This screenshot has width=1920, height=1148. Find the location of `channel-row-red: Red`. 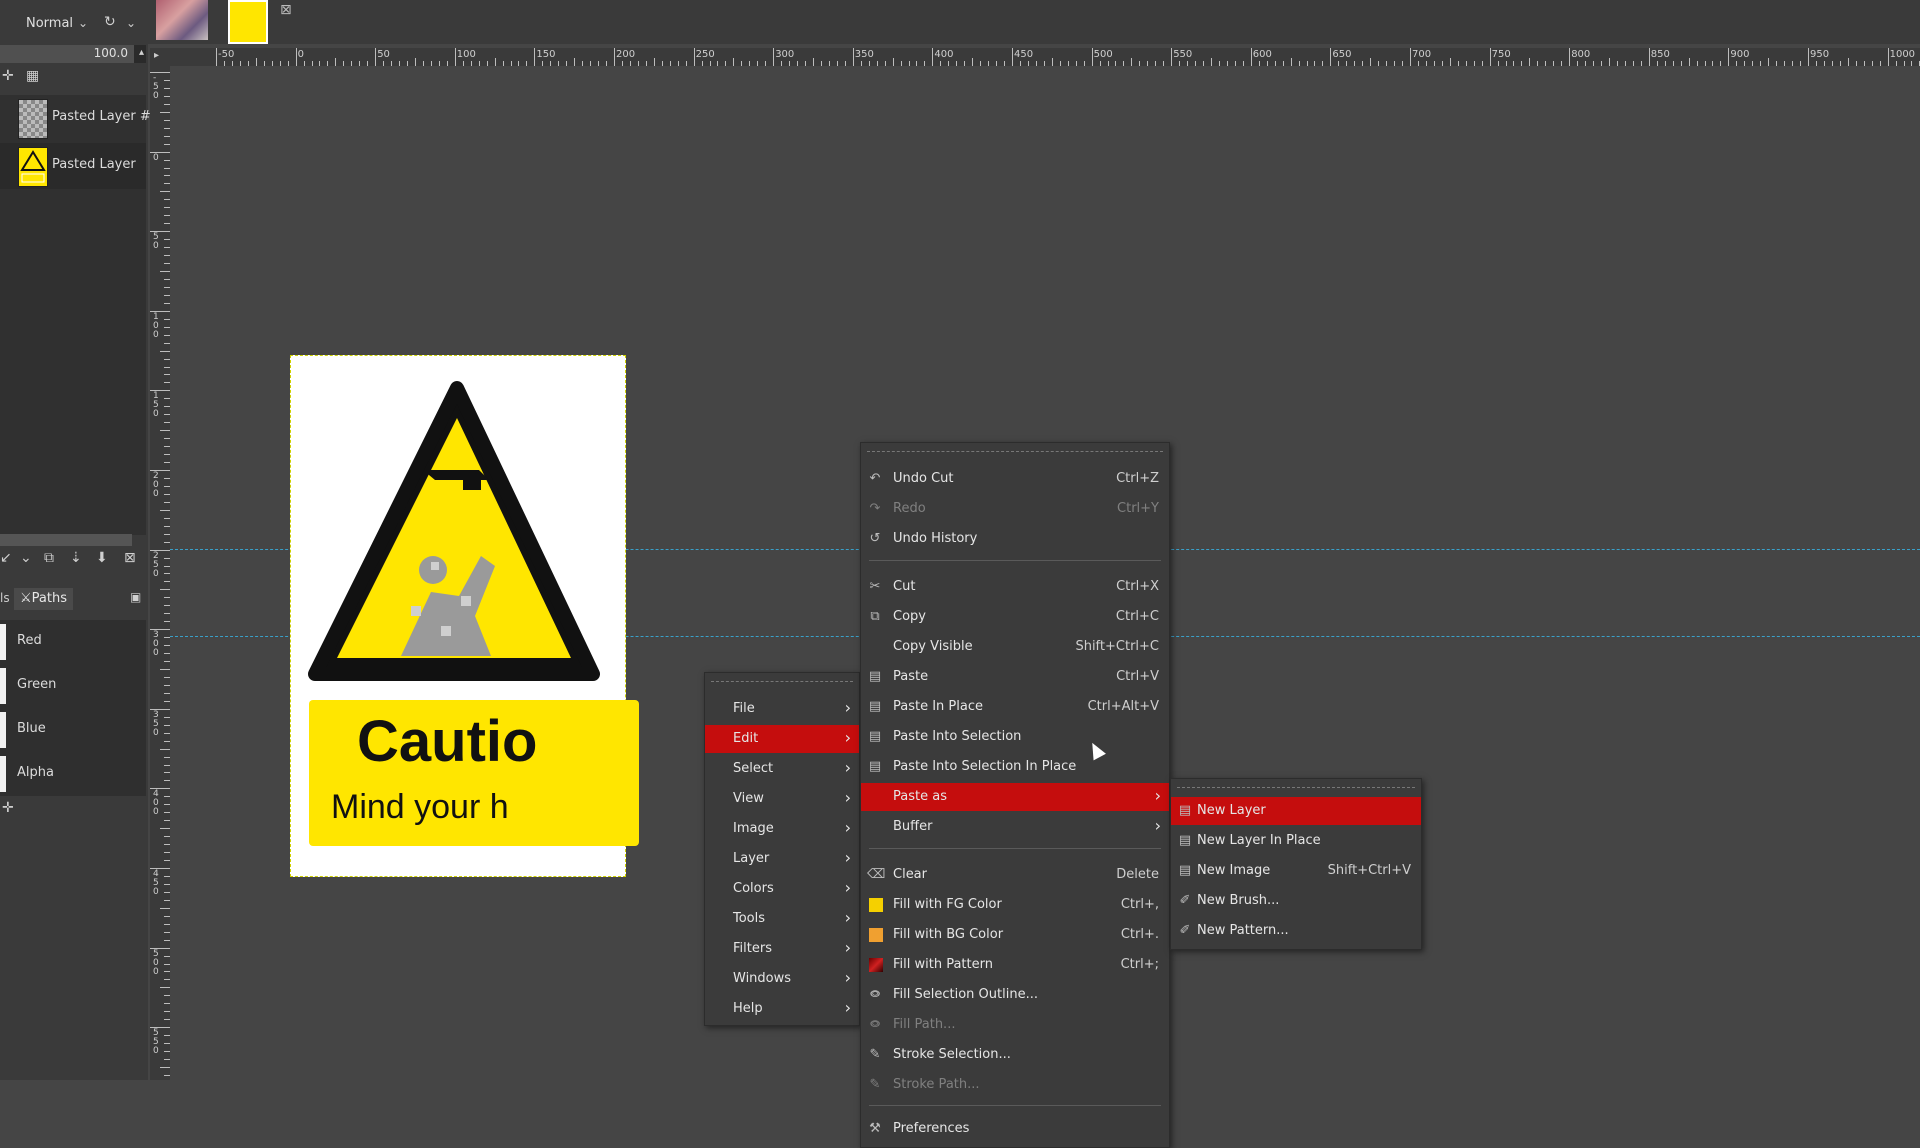

channel-row-red: Red is located at coordinates (73, 642).